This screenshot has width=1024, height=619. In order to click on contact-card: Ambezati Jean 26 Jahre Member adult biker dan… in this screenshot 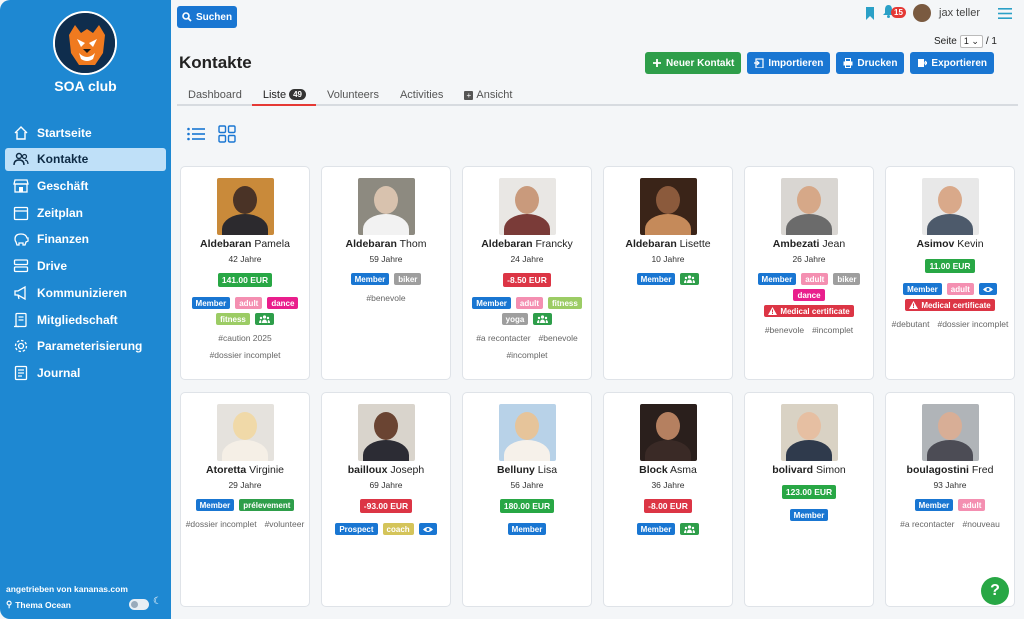, I will do `click(809, 273)`.